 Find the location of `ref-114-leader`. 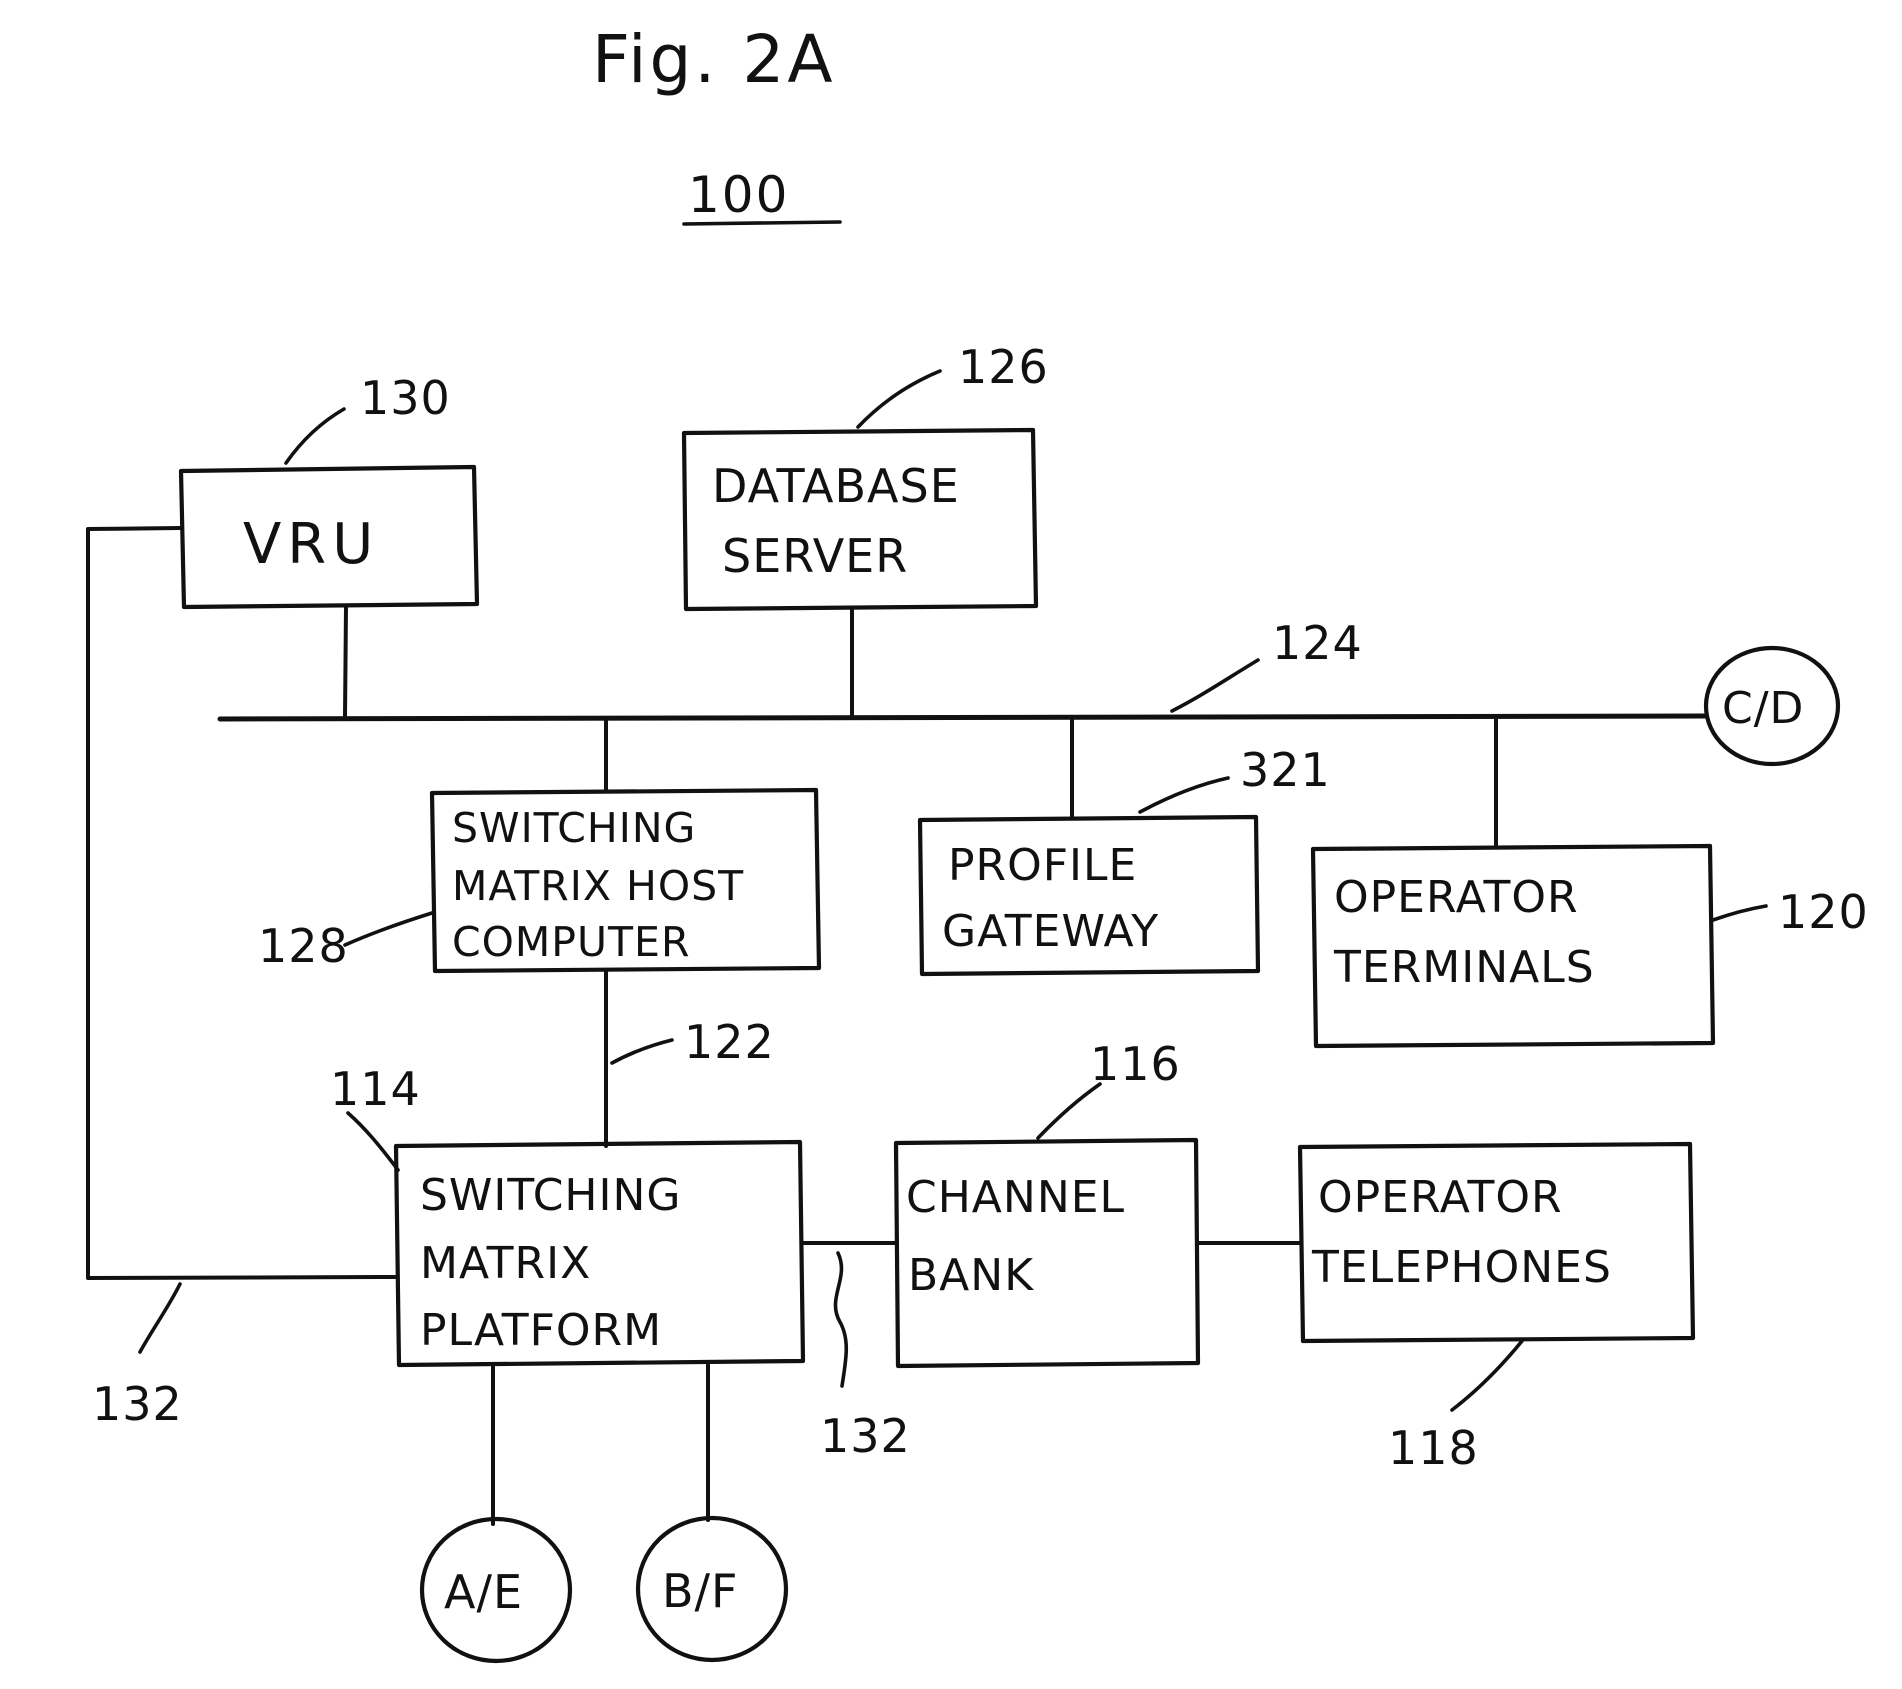

ref-114-leader is located at coordinates (373, 1141).